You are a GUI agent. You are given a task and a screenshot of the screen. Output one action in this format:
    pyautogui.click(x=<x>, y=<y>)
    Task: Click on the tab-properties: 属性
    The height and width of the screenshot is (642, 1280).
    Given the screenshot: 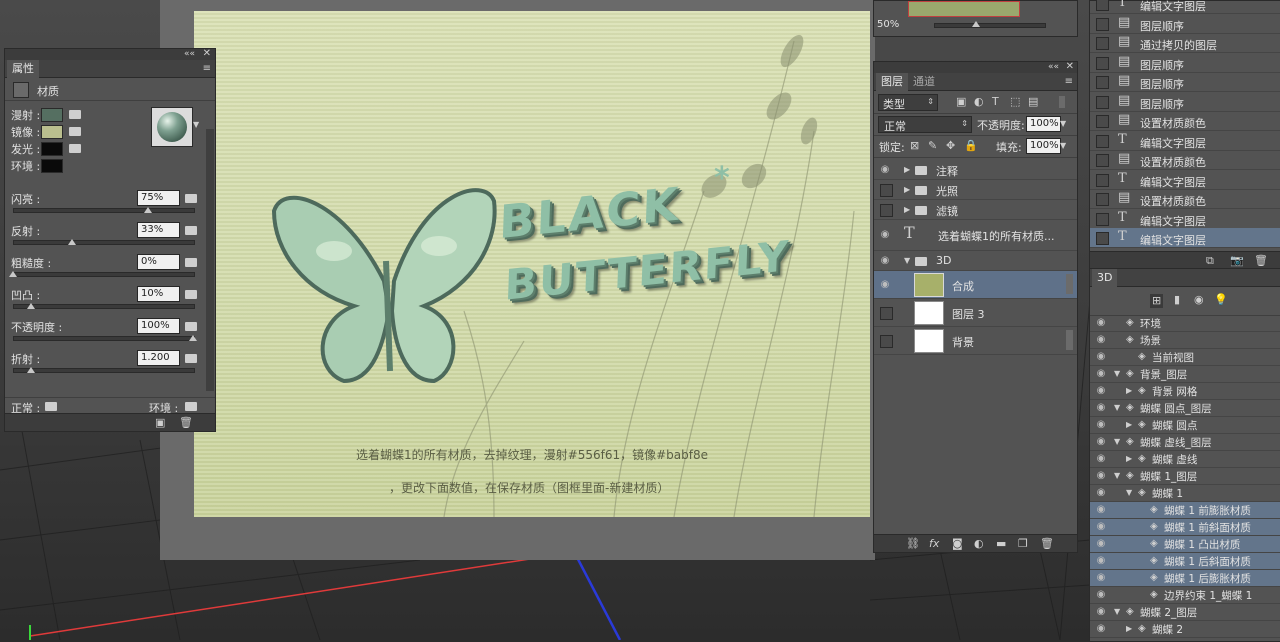 What is the action you would take?
    pyautogui.click(x=23, y=69)
    